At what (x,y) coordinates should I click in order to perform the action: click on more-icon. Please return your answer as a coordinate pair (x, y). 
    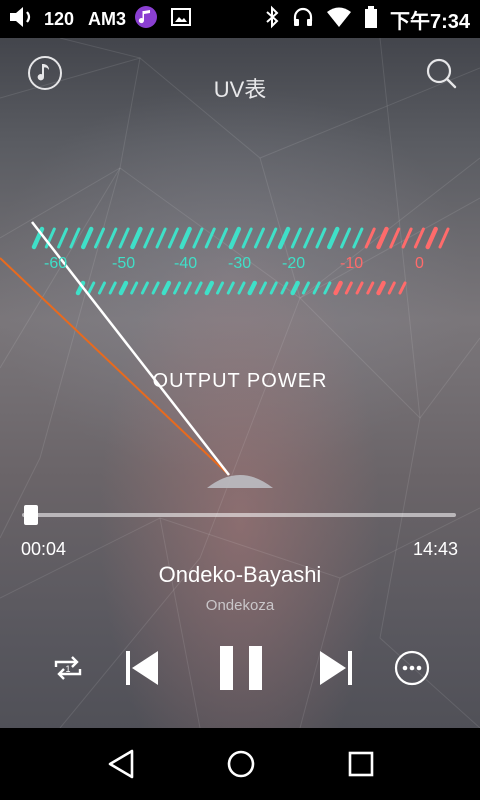
    Looking at the image, I should click on (412, 668).